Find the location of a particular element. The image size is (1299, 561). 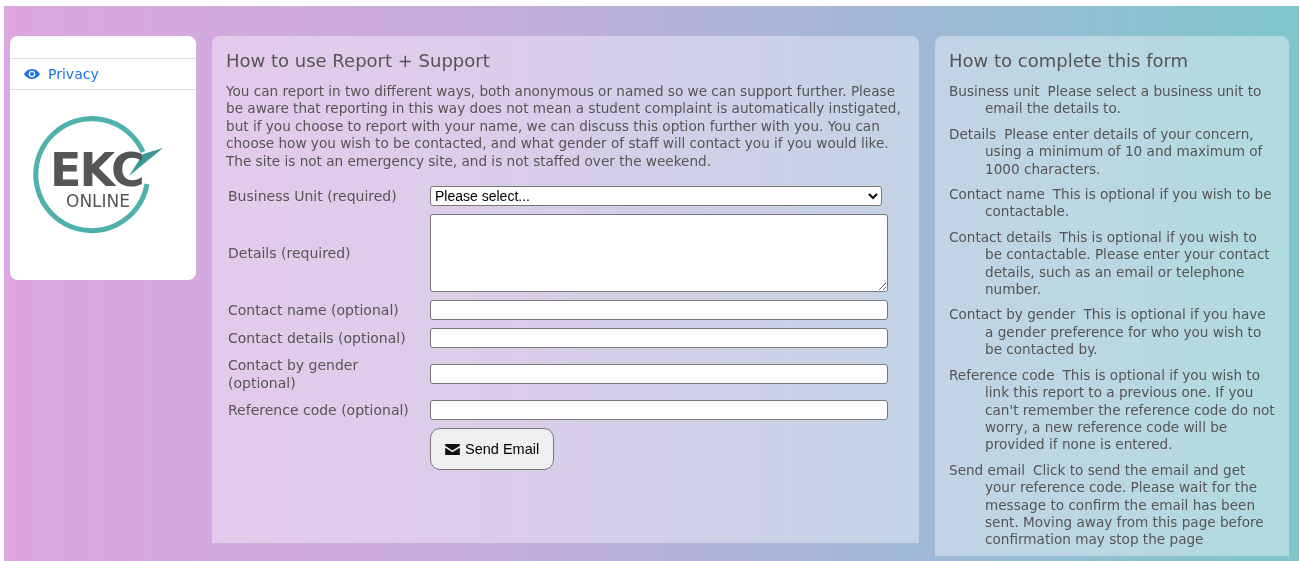

field-label: Contact name (optional) is located at coordinates (314, 310).